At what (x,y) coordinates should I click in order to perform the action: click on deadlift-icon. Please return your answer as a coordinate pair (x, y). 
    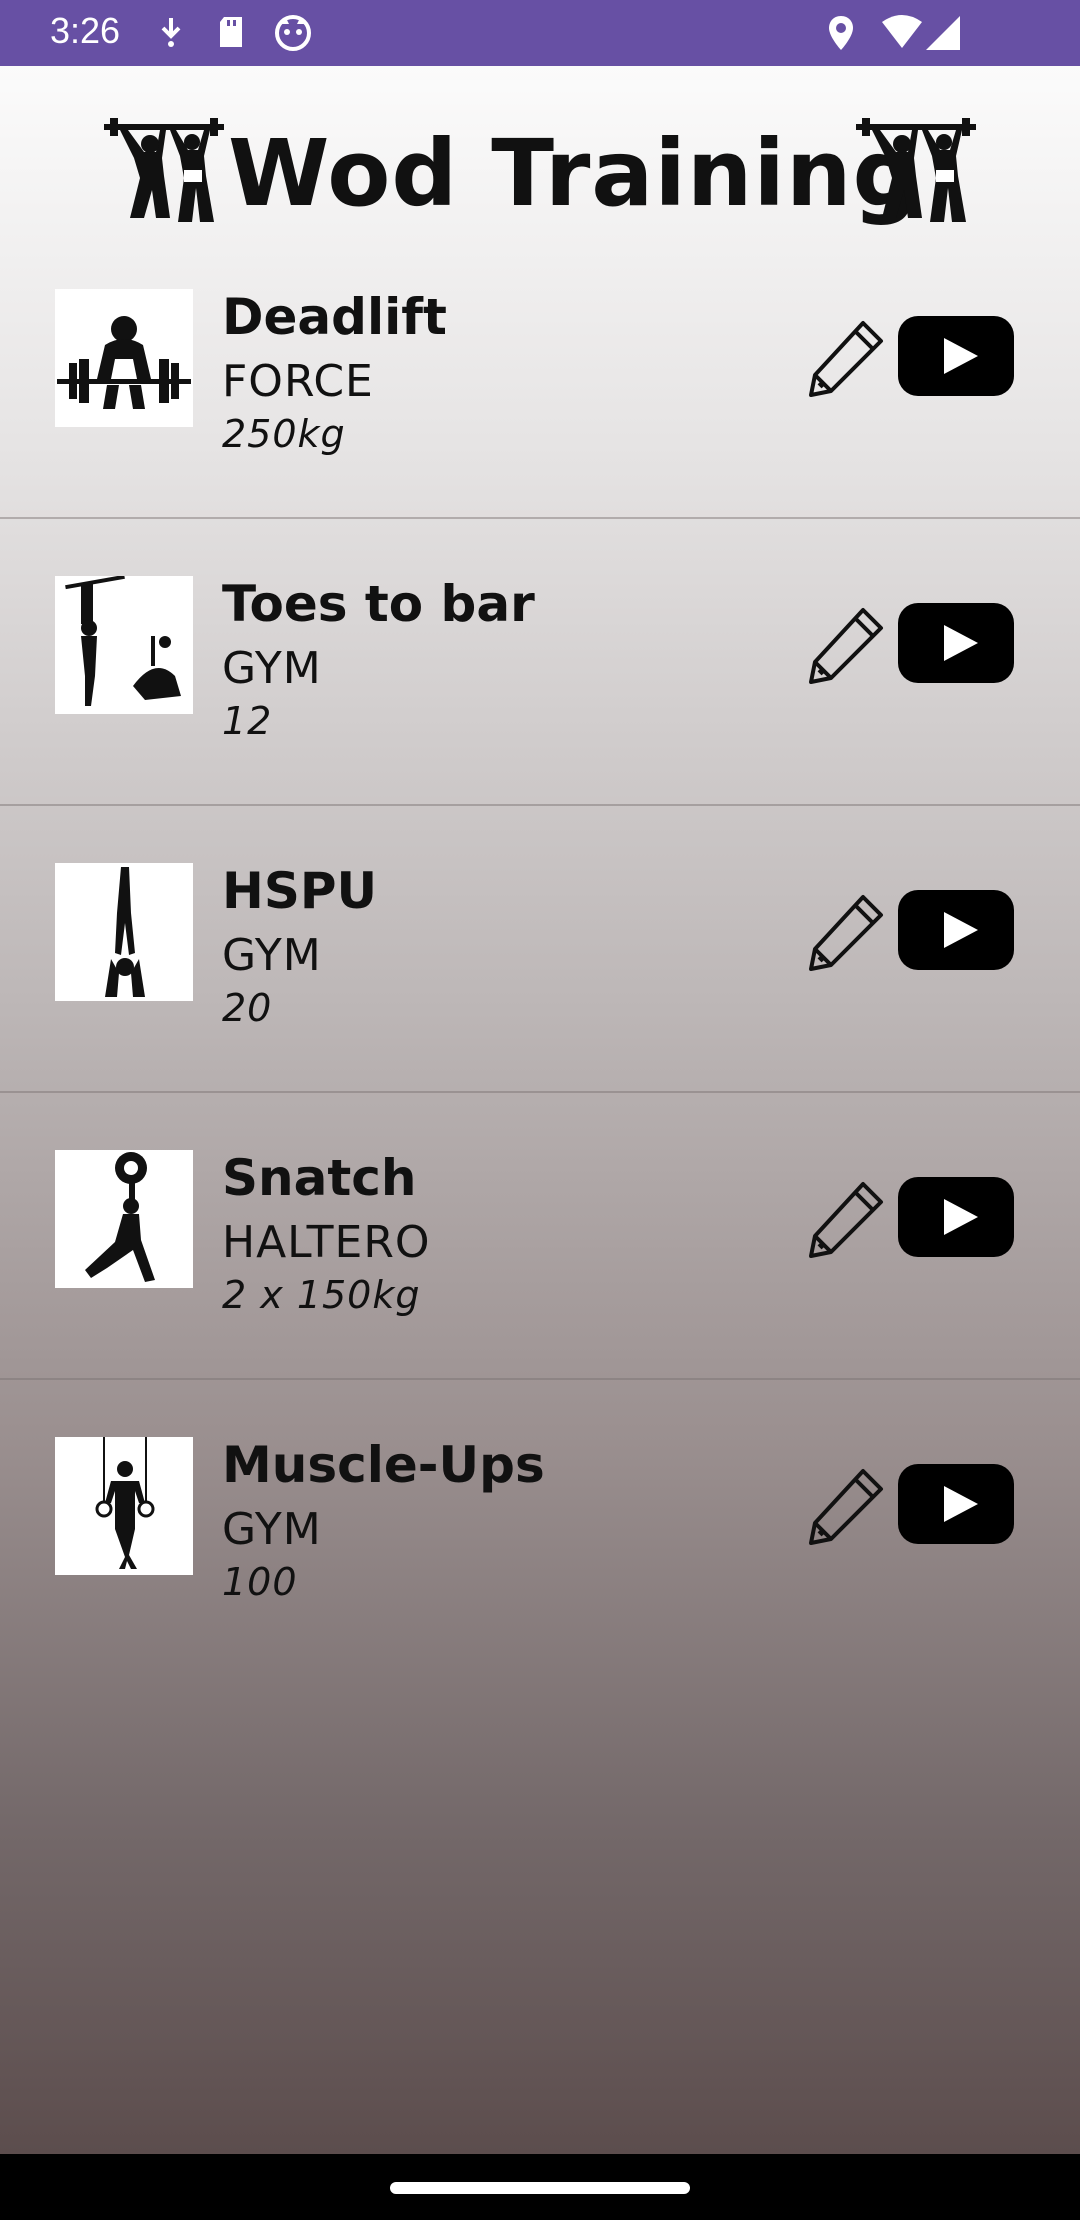
    Looking at the image, I should click on (124, 362).